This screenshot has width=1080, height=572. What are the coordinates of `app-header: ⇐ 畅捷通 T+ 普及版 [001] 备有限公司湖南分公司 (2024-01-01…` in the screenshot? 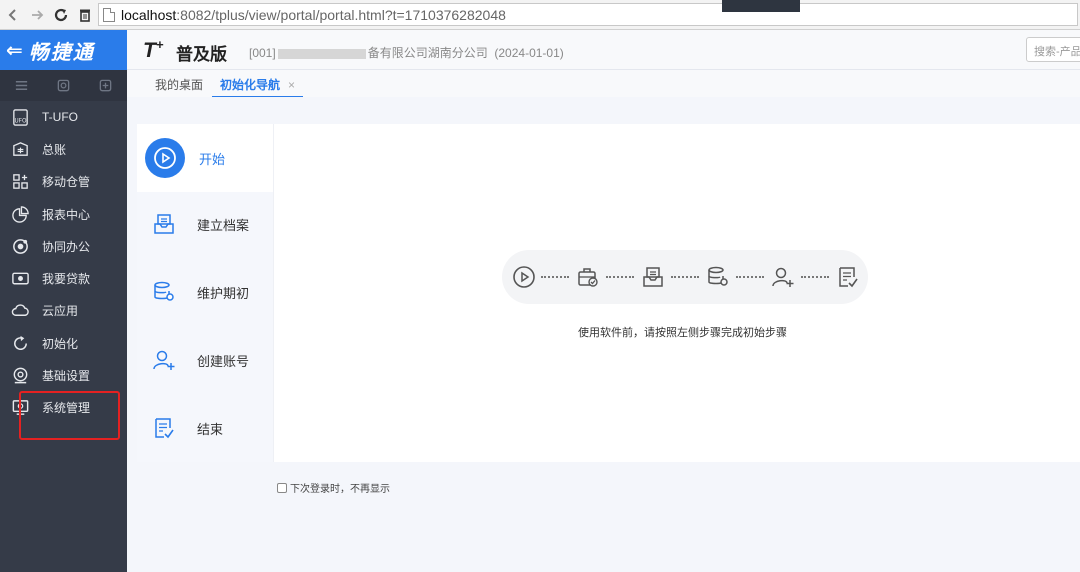 It's located at (540, 50).